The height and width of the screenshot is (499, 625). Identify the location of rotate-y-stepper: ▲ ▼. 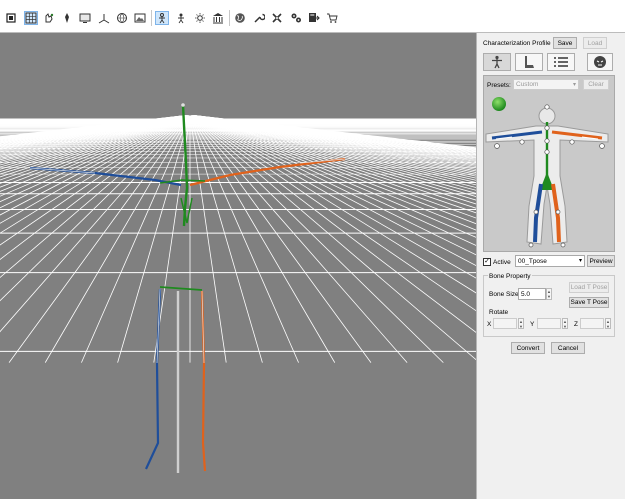
(565, 323).